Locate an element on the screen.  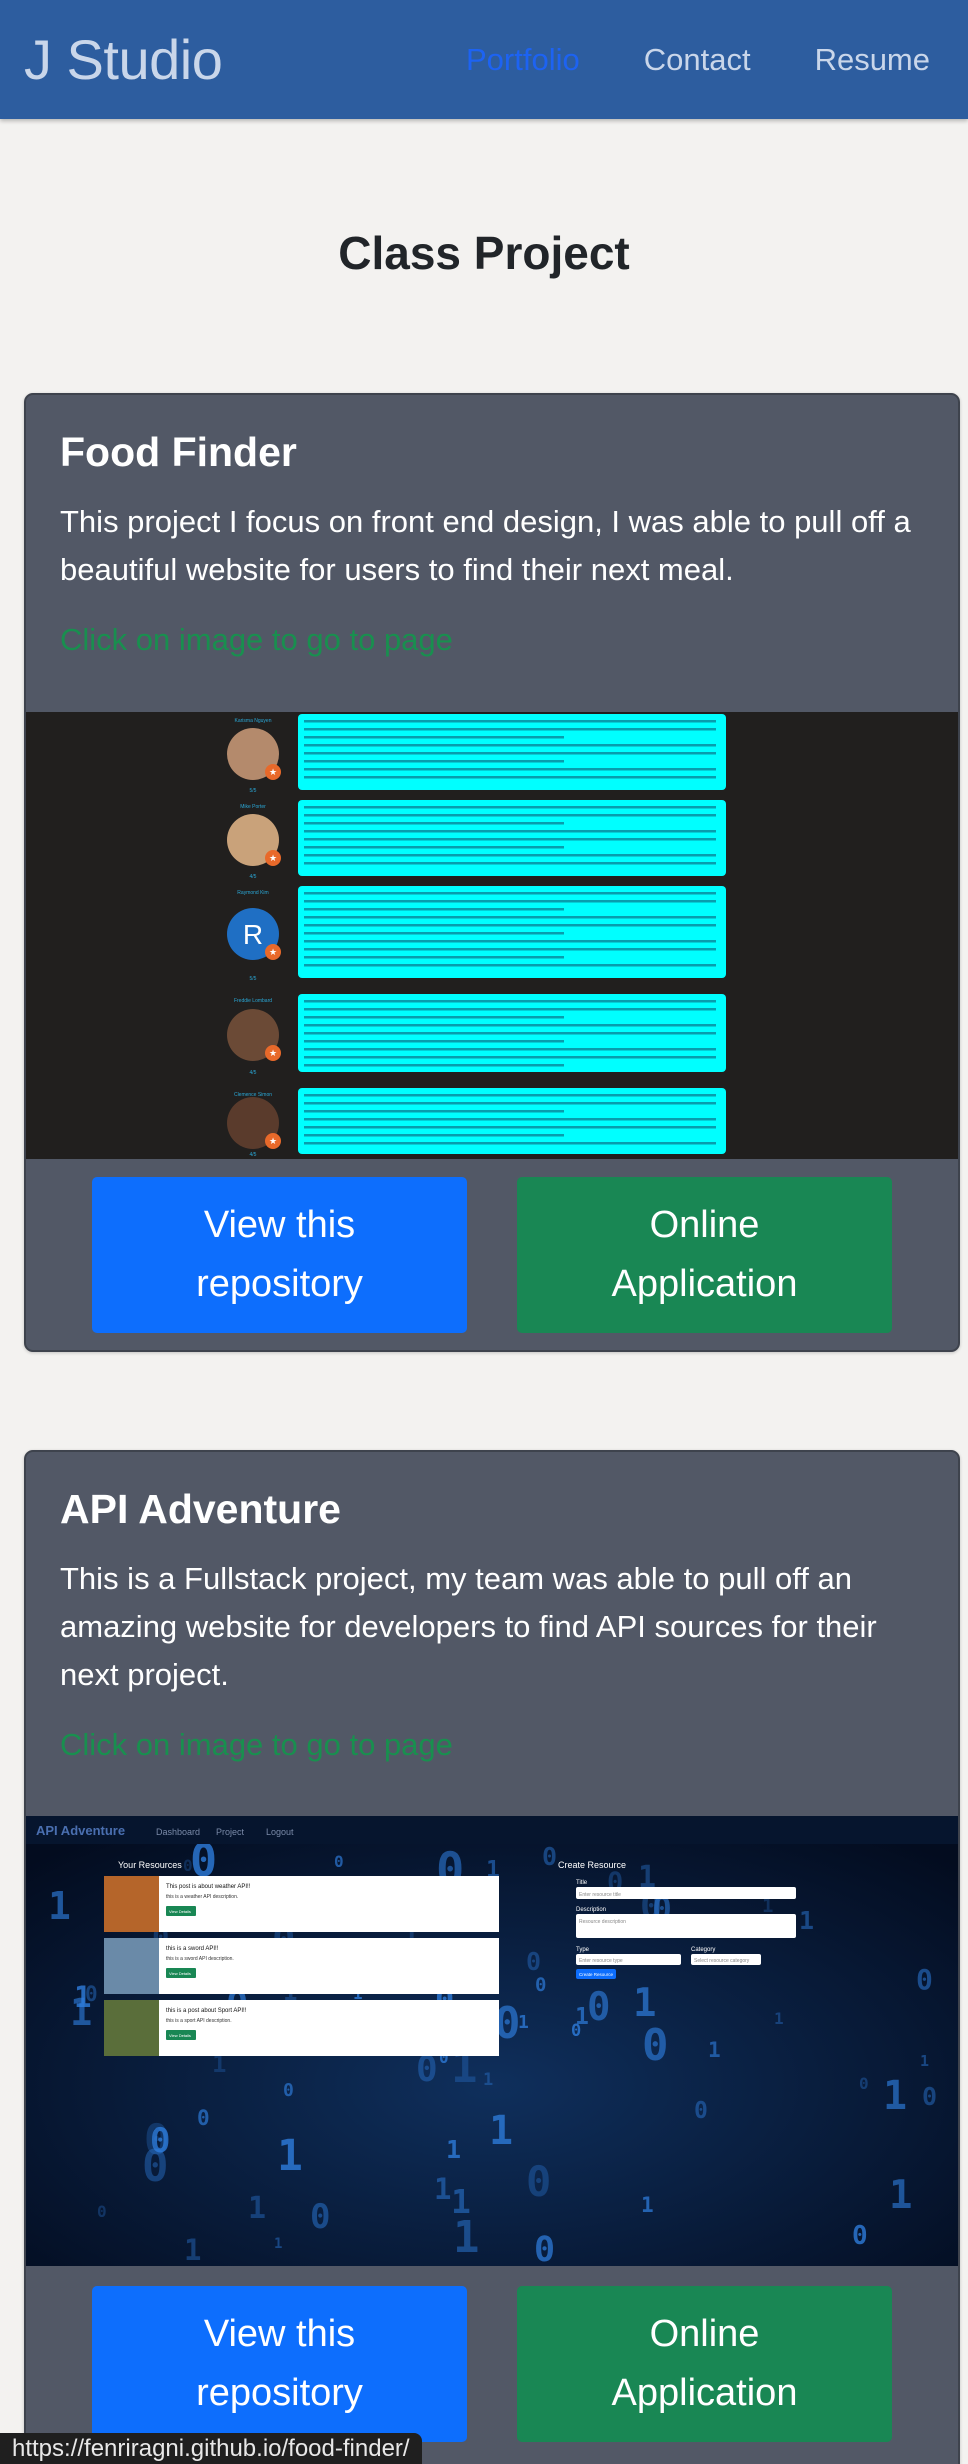
api-form-placeholder-type: Enter resource type is located at coordinates (601, 1961).